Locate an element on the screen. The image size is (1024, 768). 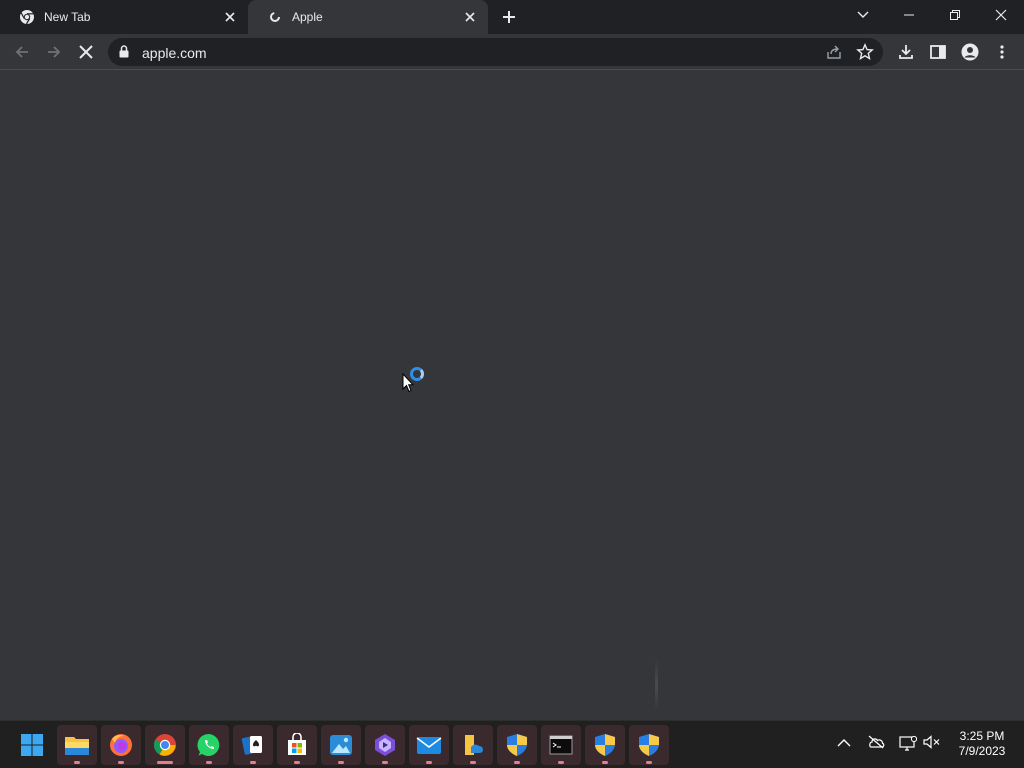
whatsapp-icon is located at coordinates (208, 744).